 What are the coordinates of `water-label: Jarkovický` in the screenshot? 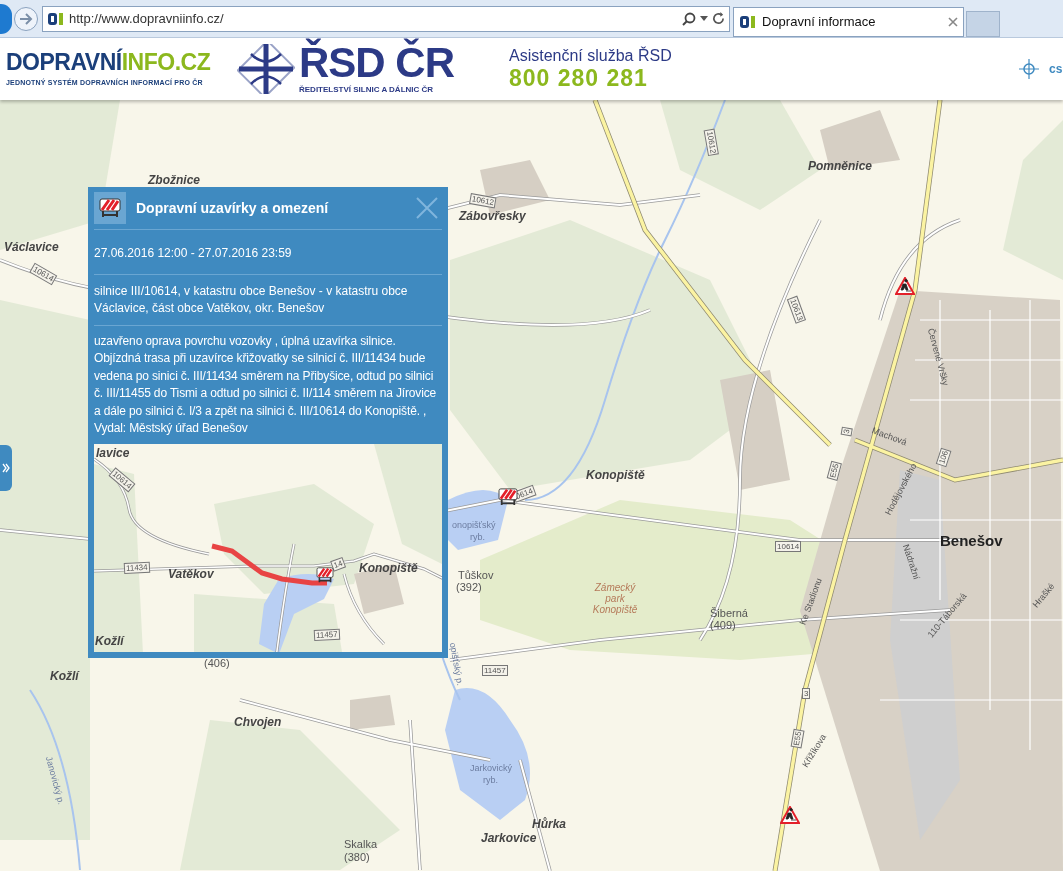 It's located at (491, 768).